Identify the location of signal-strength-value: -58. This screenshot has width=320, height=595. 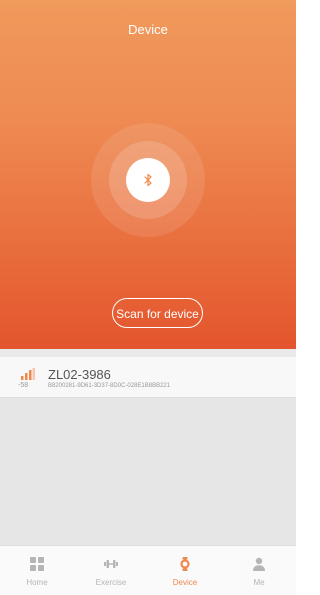
(23, 385).